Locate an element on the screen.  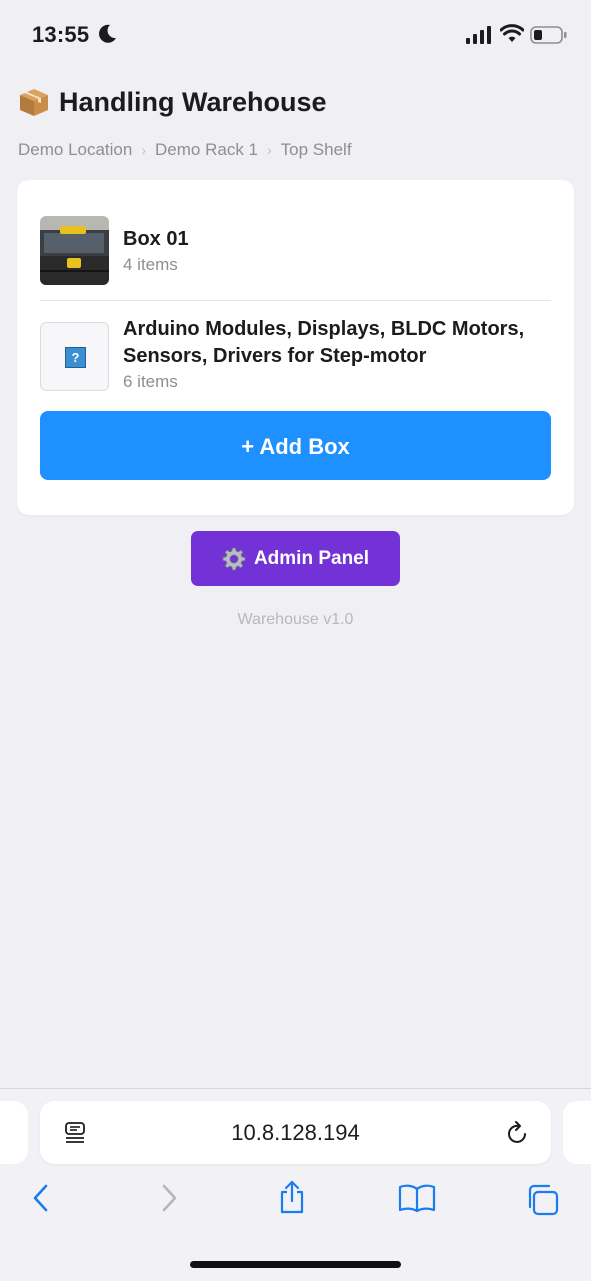
breadcrumb: Demo Location › Demo Rack 1 › Top Shelf is located at coordinates (185, 150).